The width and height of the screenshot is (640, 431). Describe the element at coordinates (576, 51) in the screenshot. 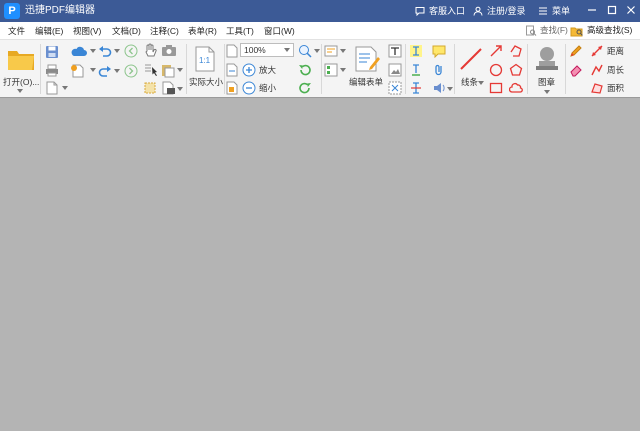

I see `pencil-icon` at that location.